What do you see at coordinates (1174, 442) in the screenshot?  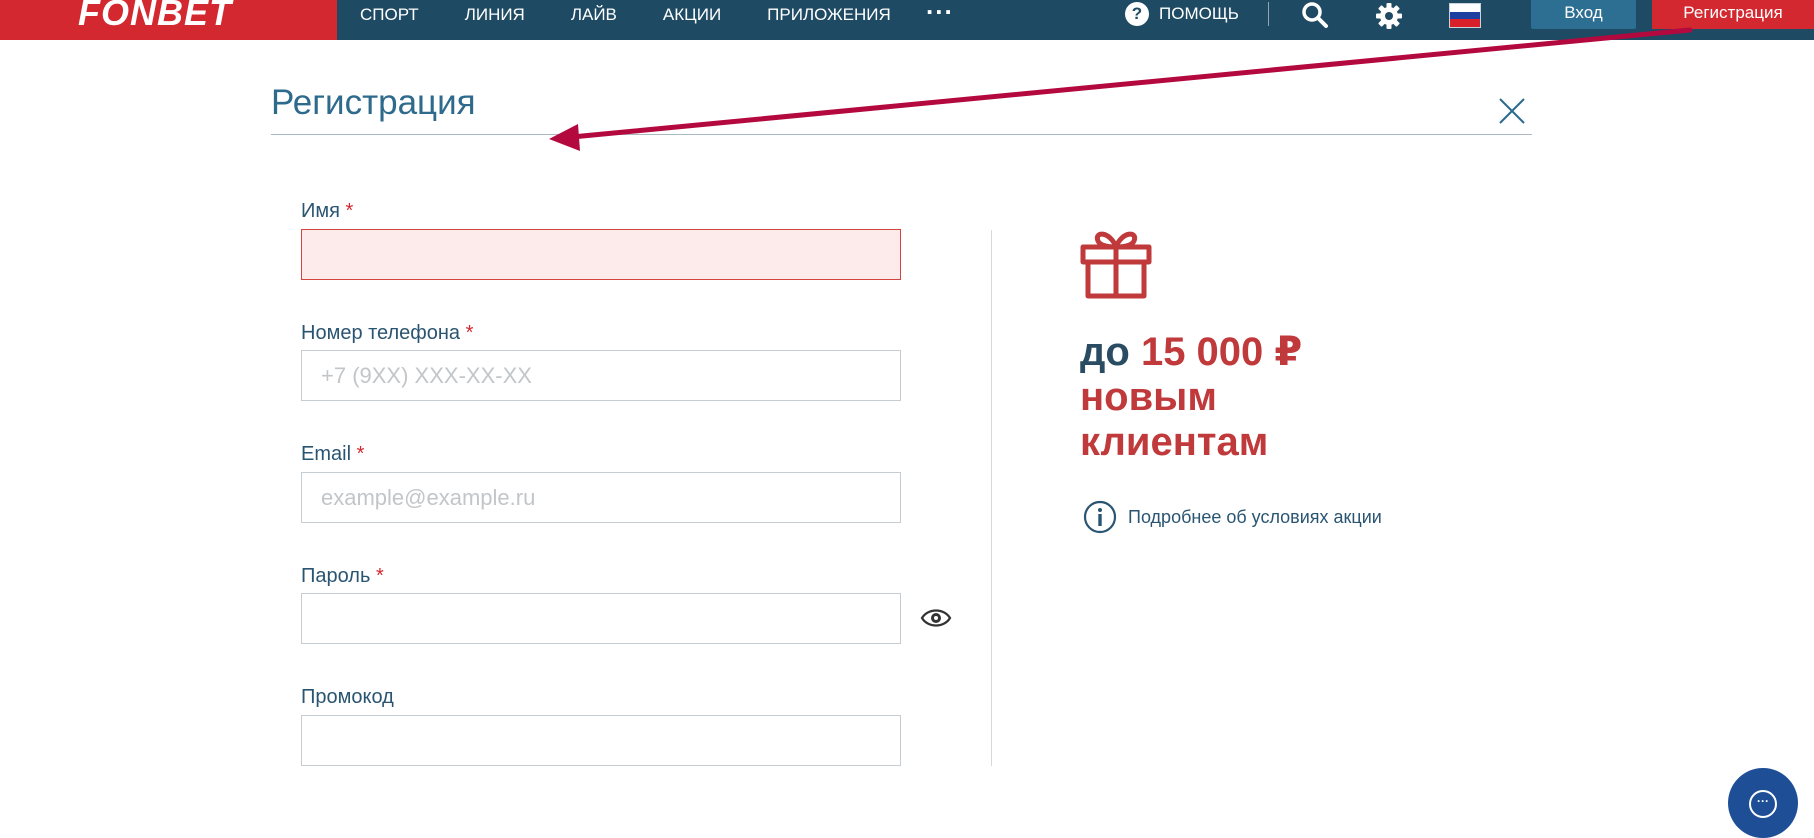 I see `promo-line-3: клиентам` at bounding box center [1174, 442].